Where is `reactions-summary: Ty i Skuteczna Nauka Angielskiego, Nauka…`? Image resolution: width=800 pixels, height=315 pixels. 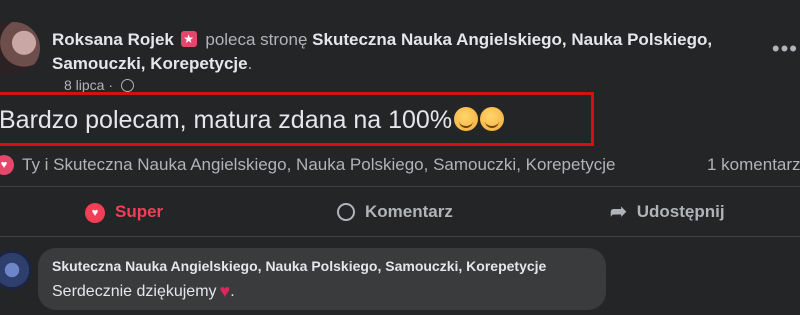 reactions-summary: Ty i Skuteczna Nauka Angielskiego, Nauka… is located at coordinates (318, 165).